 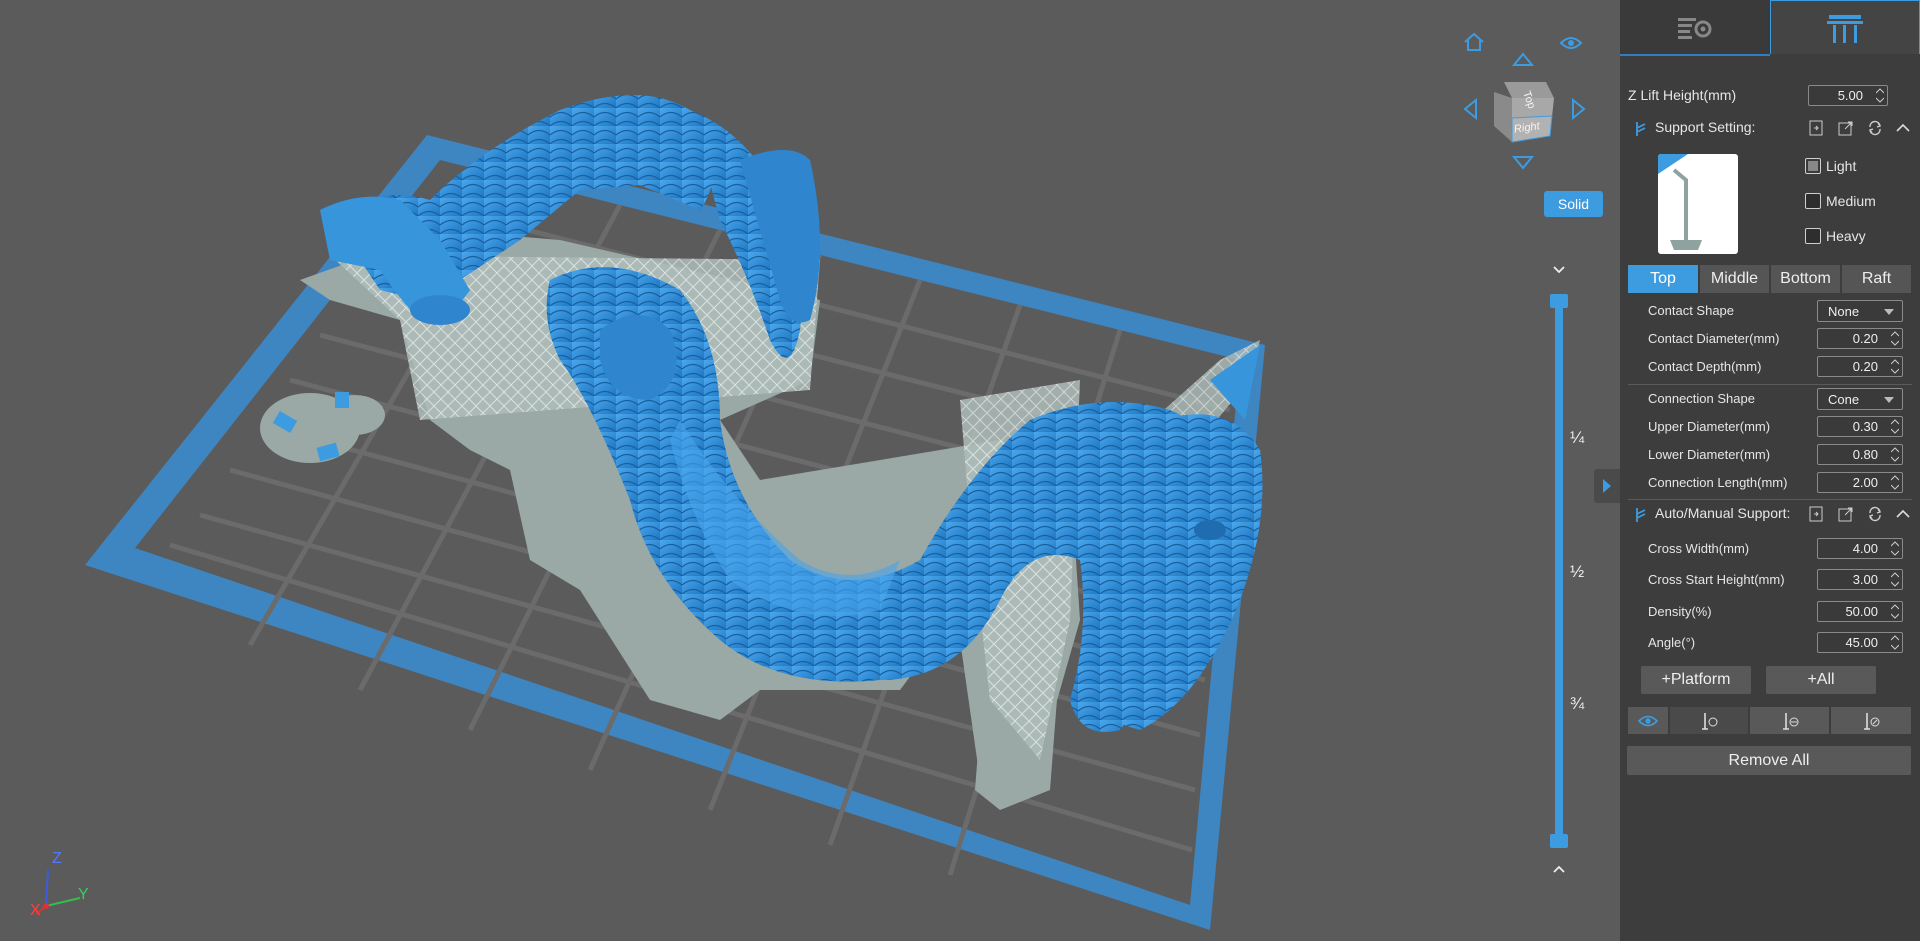 What do you see at coordinates (1573, 204) in the screenshot?
I see `solid-view-button: Solid` at bounding box center [1573, 204].